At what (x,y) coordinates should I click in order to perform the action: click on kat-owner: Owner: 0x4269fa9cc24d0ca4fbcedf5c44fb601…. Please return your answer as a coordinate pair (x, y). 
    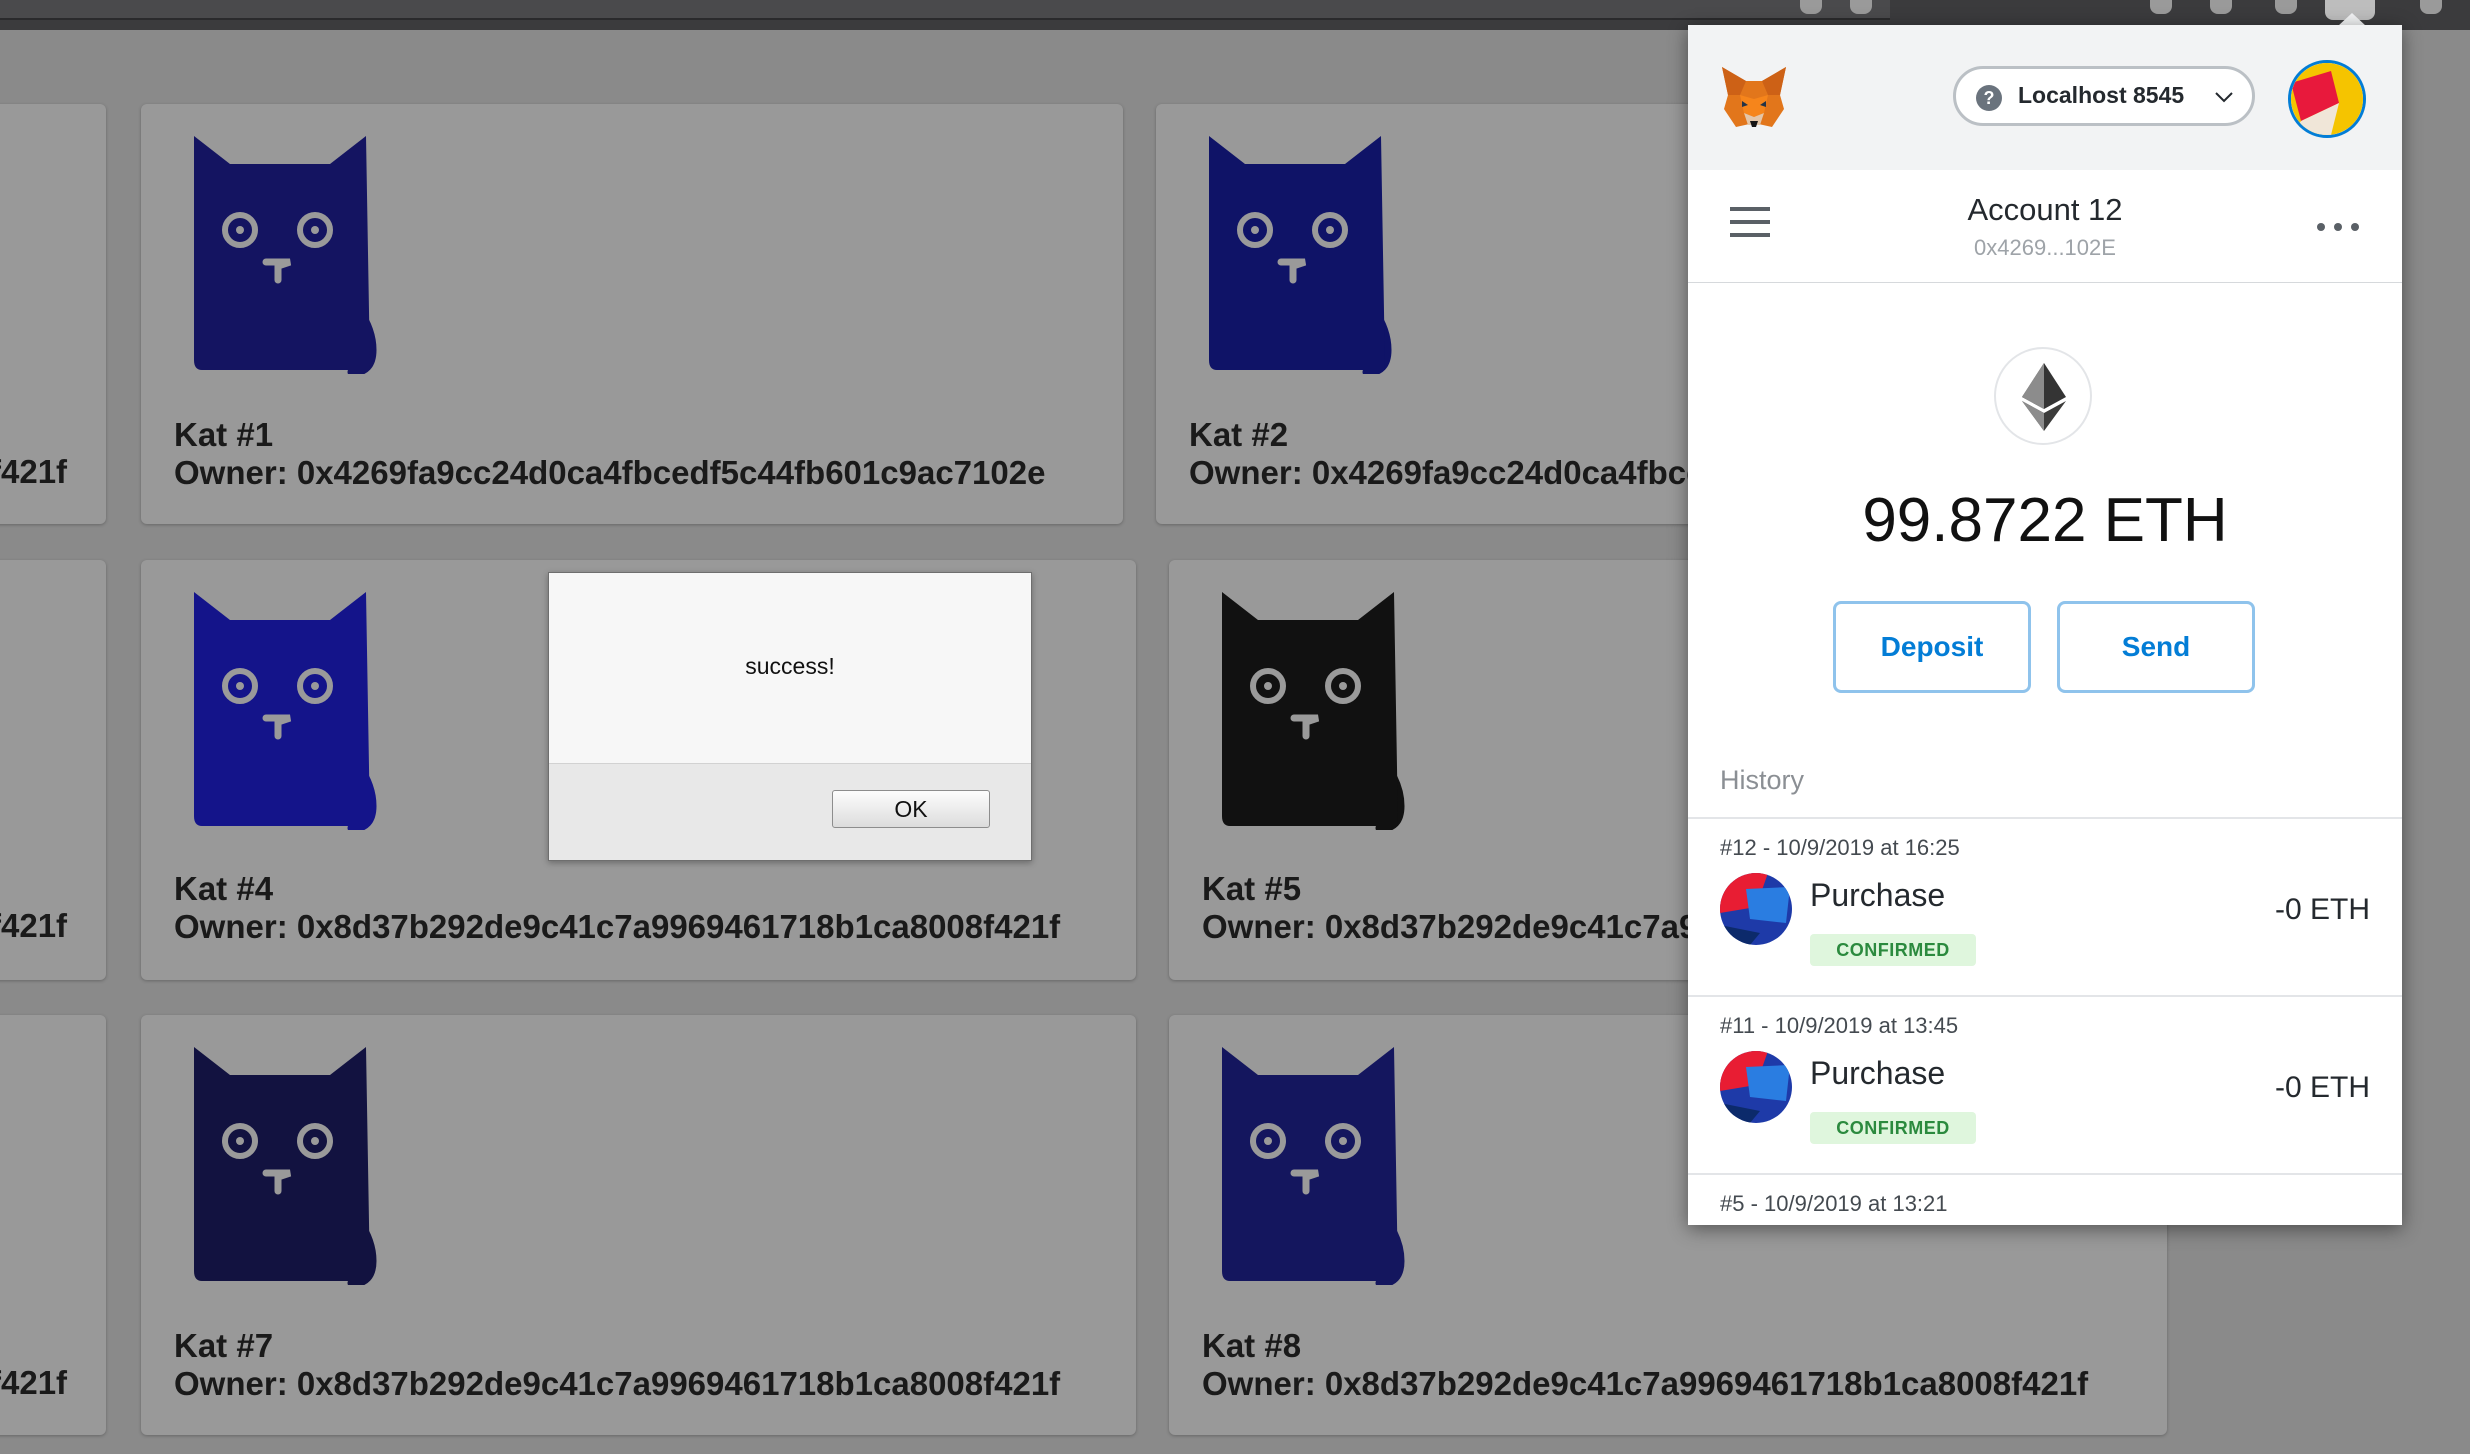
    Looking at the image, I should click on (610, 472).